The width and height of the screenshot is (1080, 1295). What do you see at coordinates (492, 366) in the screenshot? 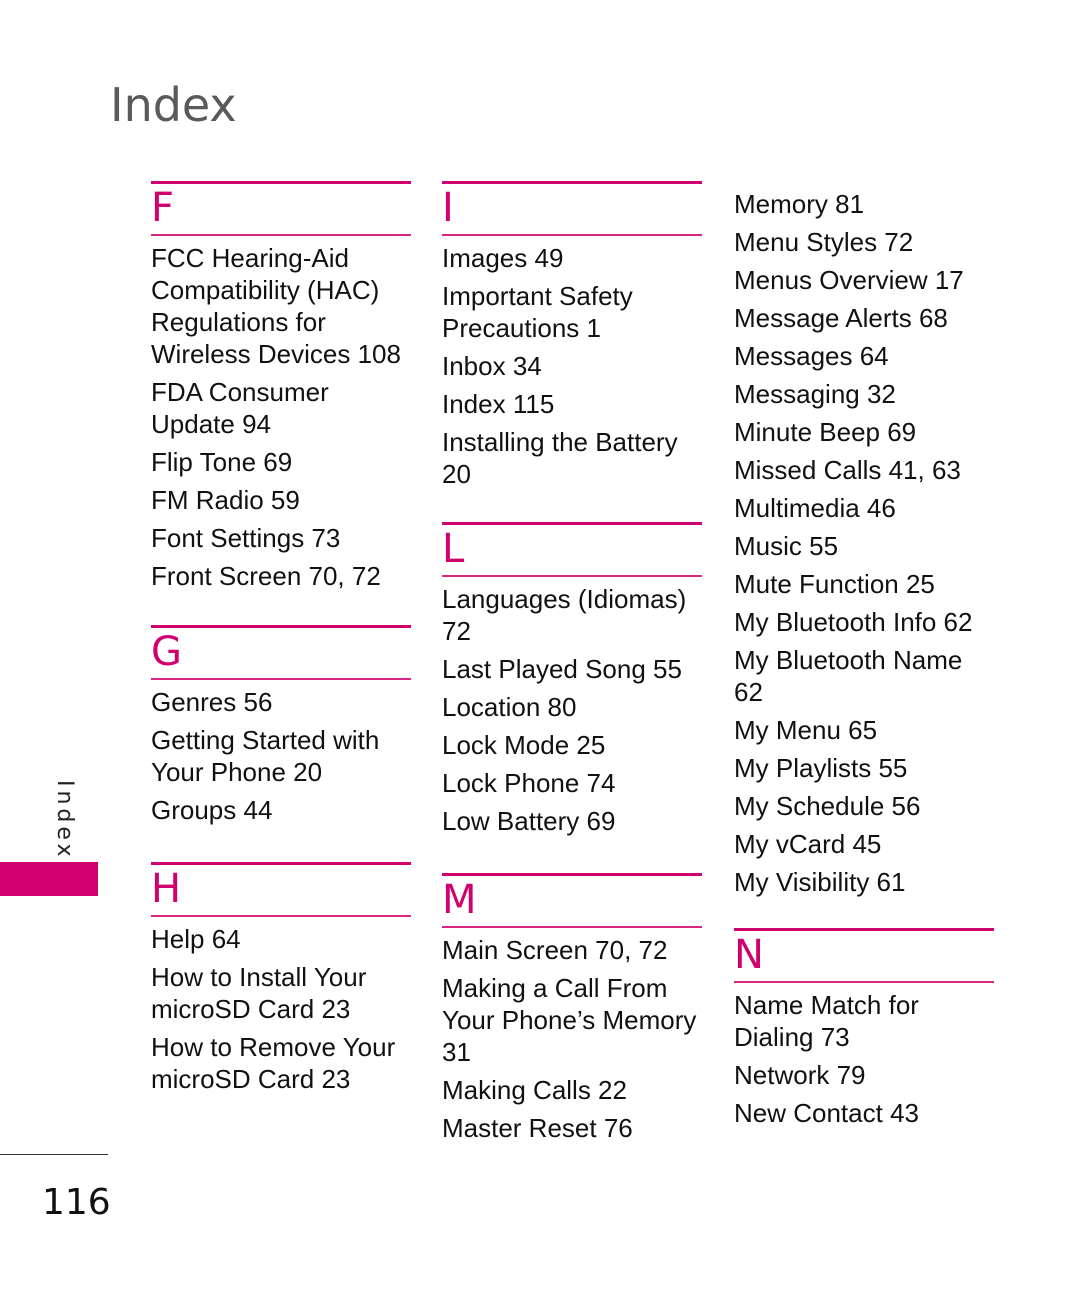
I see `index-entry: Inbox 34` at bounding box center [492, 366].